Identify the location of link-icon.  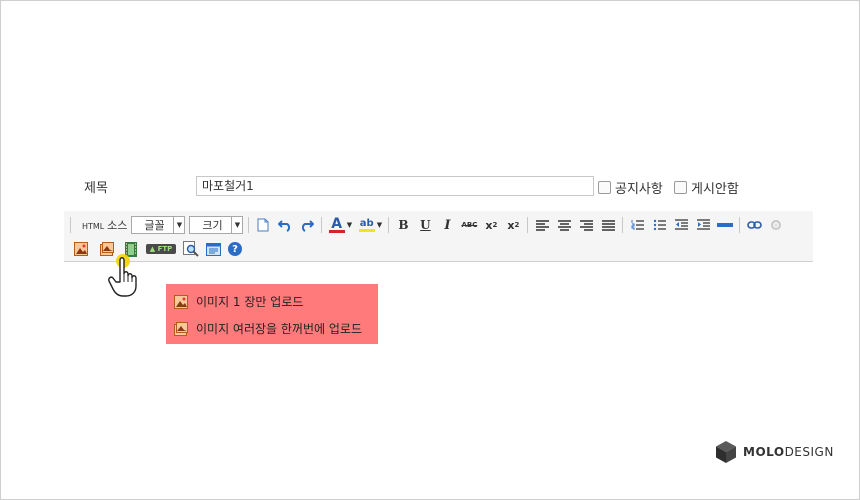
(754, 225).